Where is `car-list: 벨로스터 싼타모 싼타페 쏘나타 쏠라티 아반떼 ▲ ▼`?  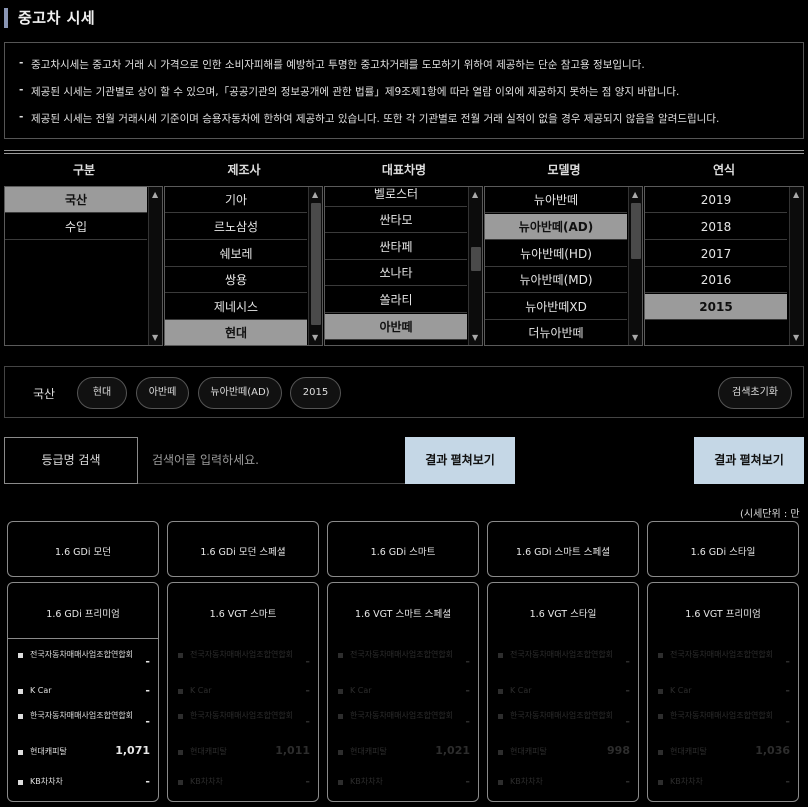
car-list: 벨로스터 싼타모 싼타페 쏘나타 쏠라티 아반떼 ▲ ▼ is located at coordinates (403, 266).